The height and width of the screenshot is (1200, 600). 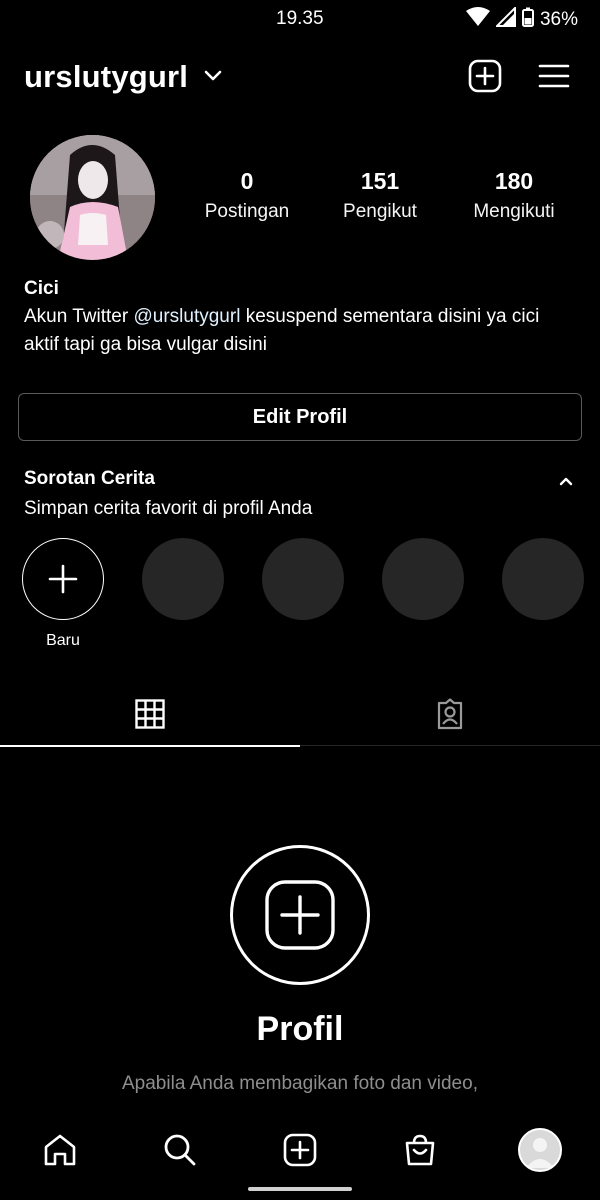 What do you see at coordinates (380, 195) in the screenshot?
I see `stat-followers: 151 Pengikut` at bounding box center [380, 195].